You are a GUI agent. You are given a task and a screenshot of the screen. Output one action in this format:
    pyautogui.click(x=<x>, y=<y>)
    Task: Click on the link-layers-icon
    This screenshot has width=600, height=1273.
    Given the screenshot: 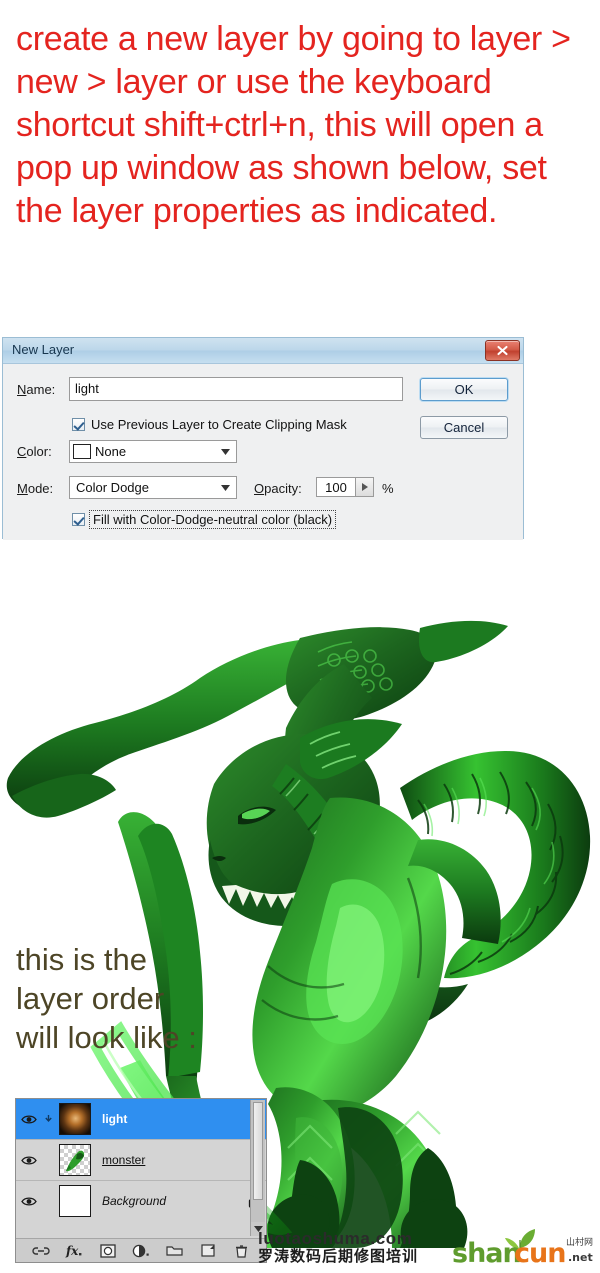 What is the action you would take?
    pyautogui.click(x=41, y=1251)
    